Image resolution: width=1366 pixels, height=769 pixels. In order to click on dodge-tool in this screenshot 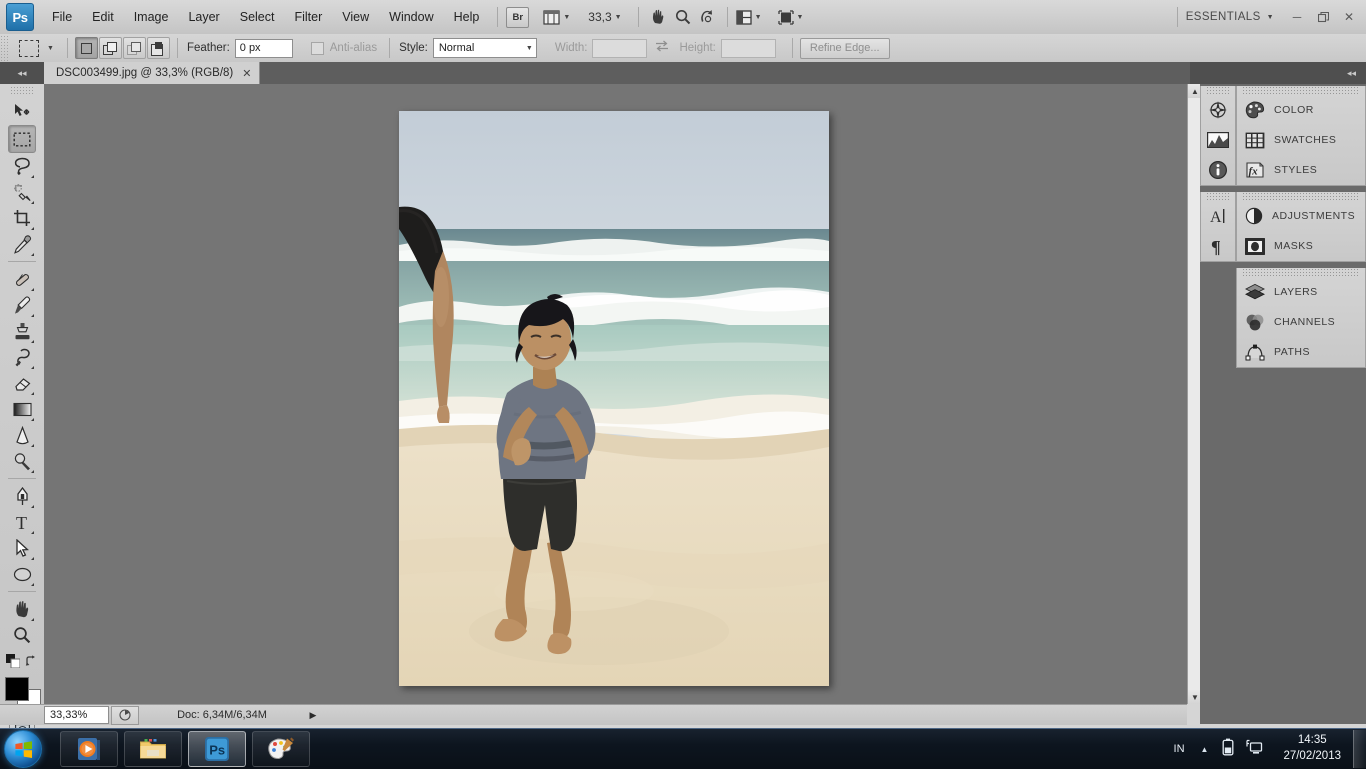, I will do `click(22, 461)`.